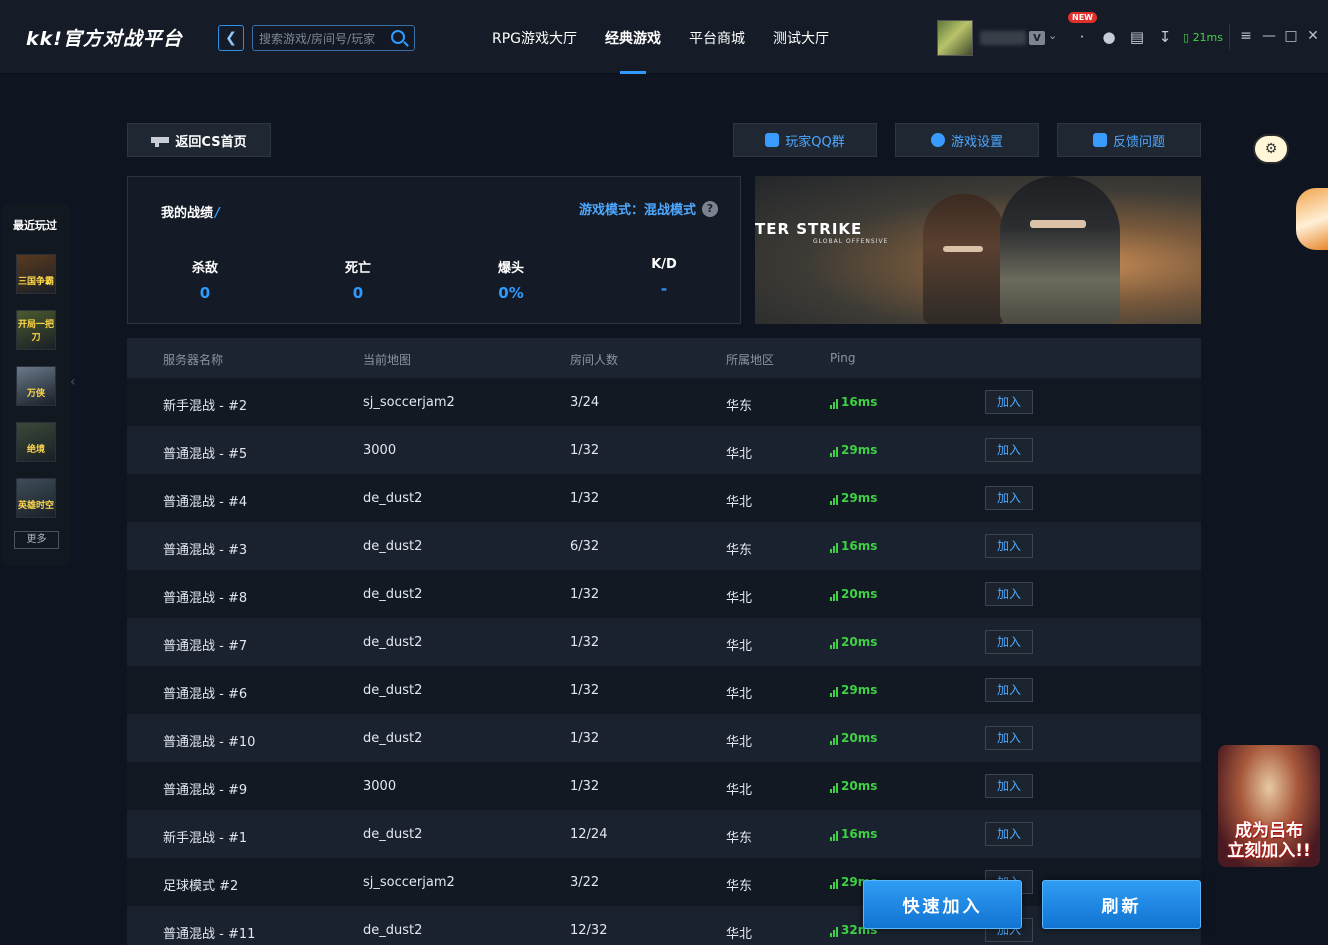  What do you see at coordinates (36, 274) in the screenshot?
I see `recent-game-0: 三国争霸` at bounding box center [36, 274].